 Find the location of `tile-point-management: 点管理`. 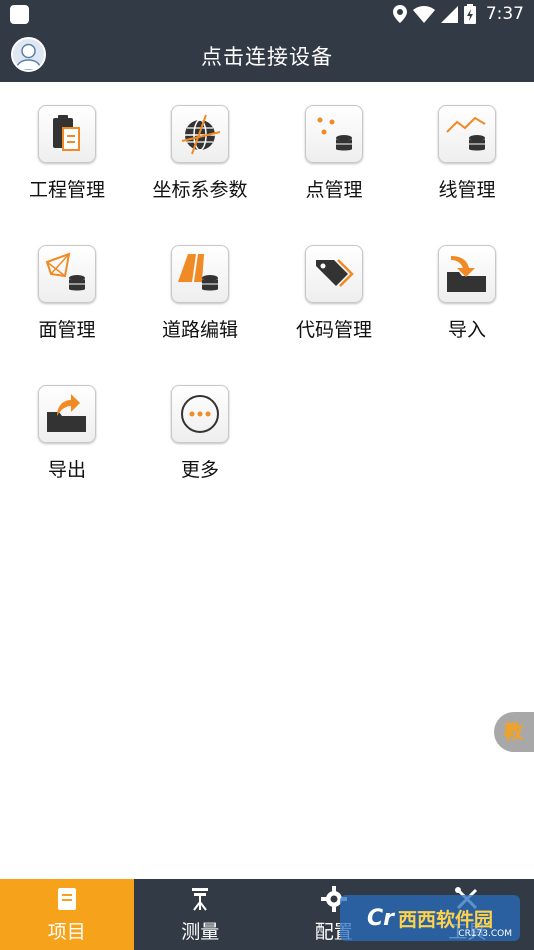

tile-point-management: 点管理 is located at coordinates (334, 152).